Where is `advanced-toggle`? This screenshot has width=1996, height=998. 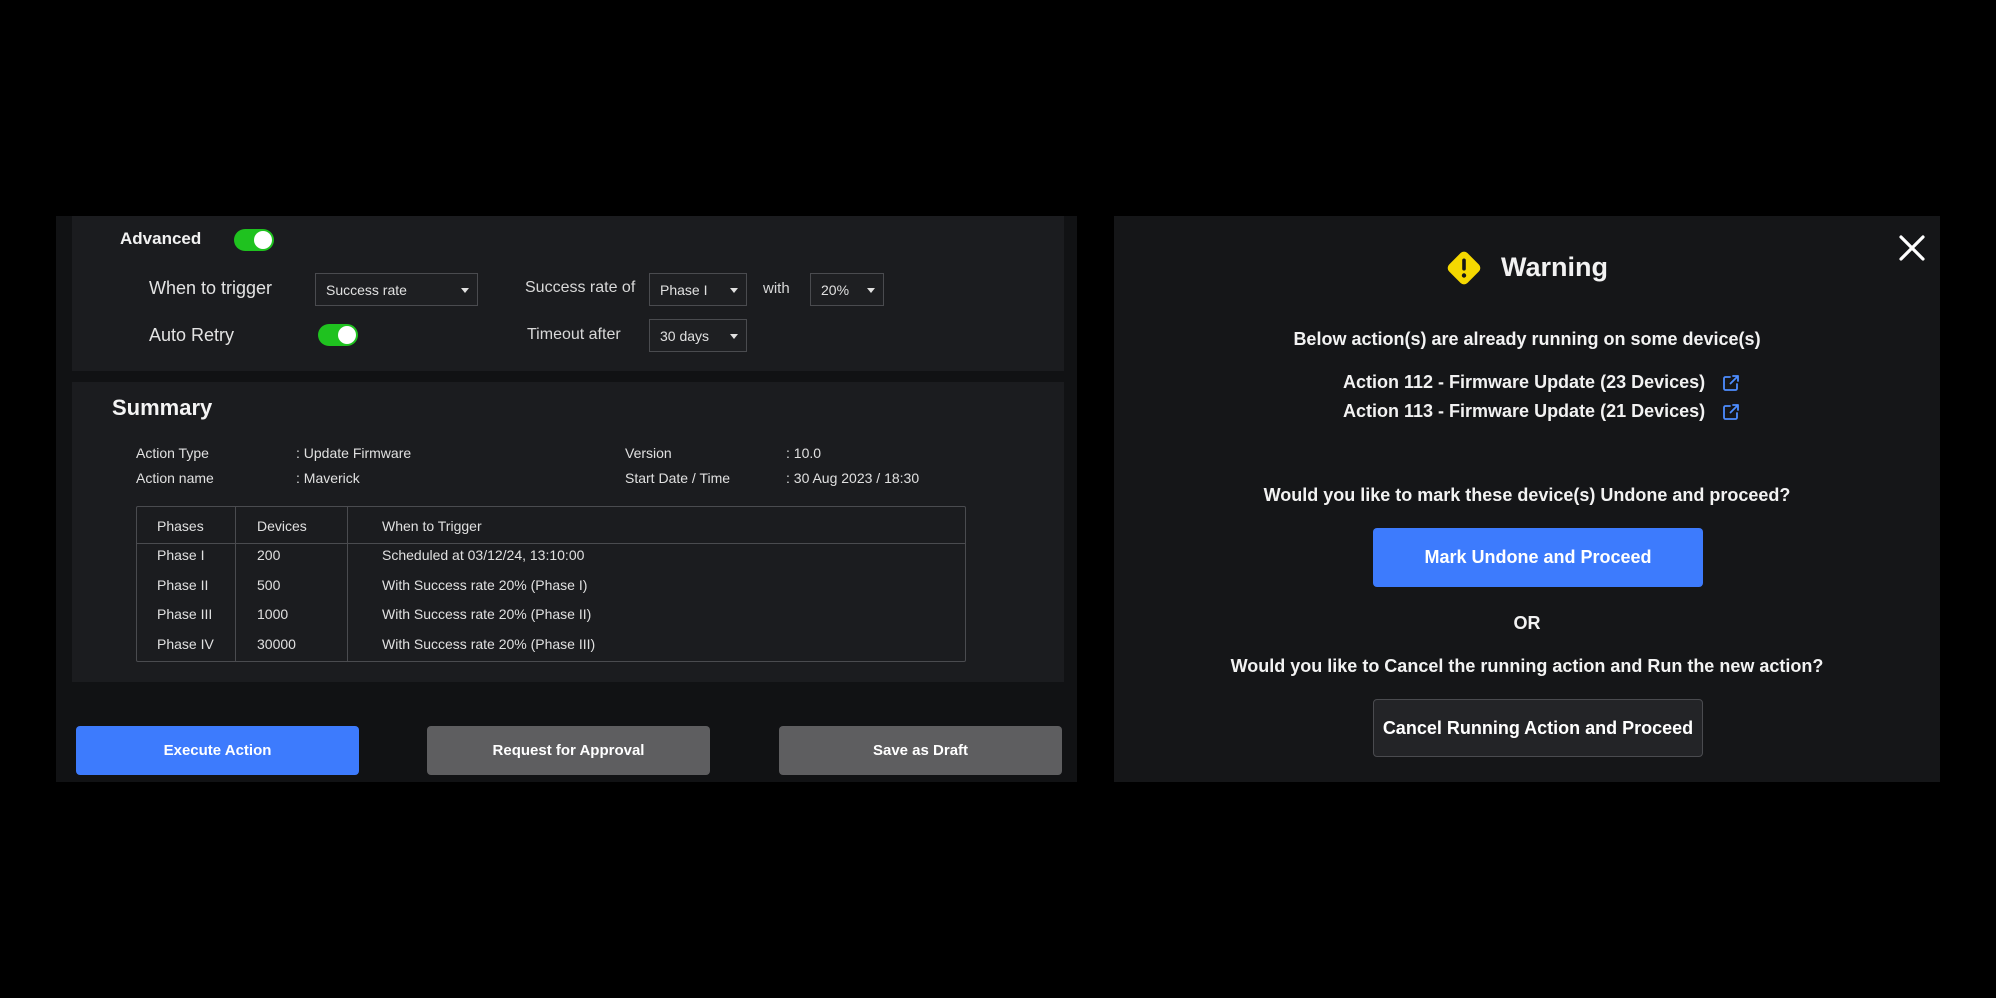
advanced-toggle is located at coordinates (254, 240).